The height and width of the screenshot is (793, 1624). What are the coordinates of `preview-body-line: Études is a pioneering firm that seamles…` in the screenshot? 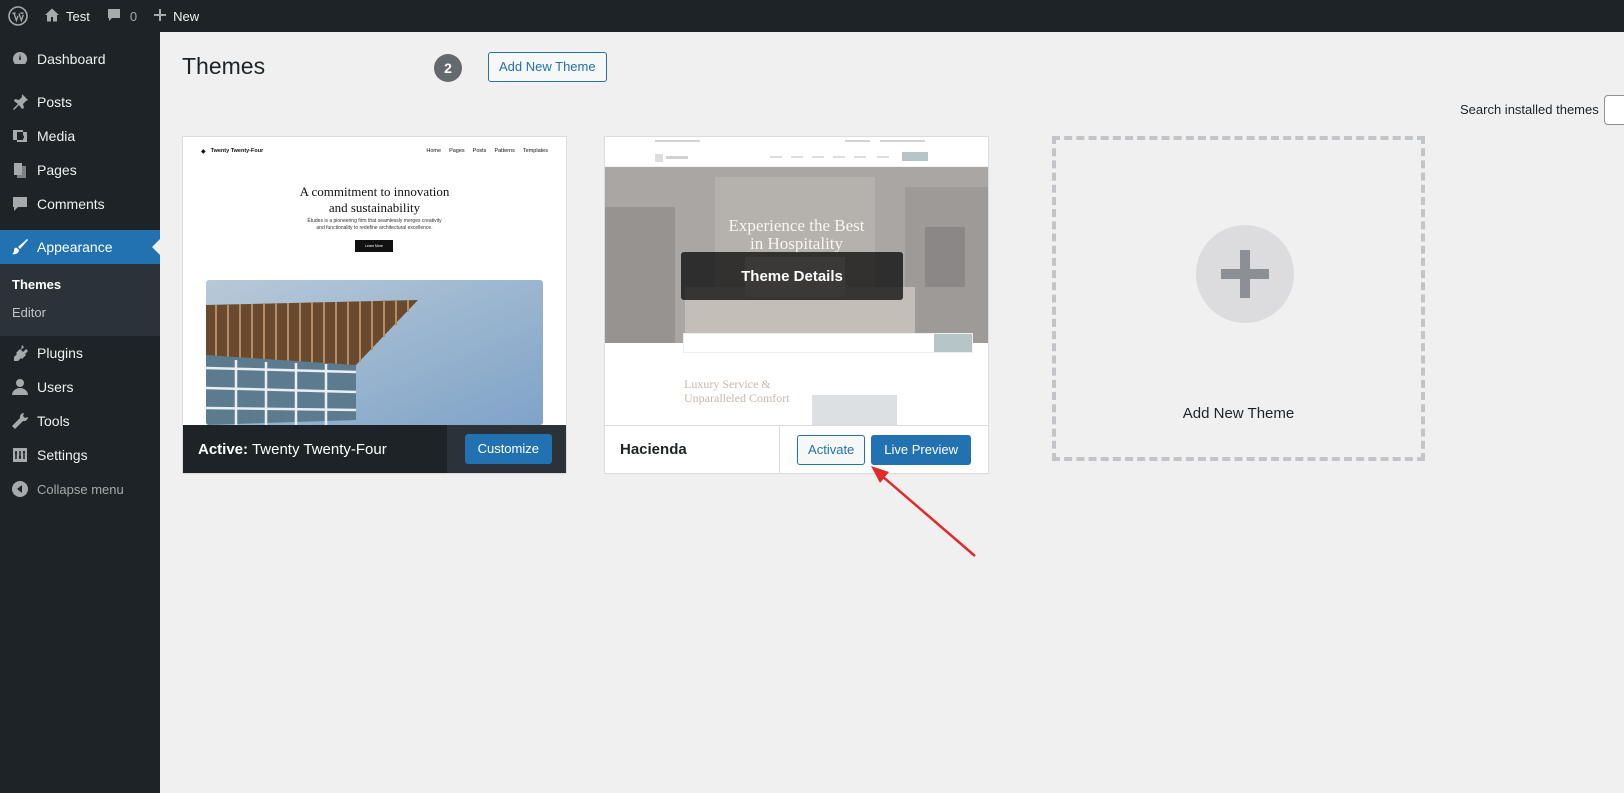 It's located at (374, 221).